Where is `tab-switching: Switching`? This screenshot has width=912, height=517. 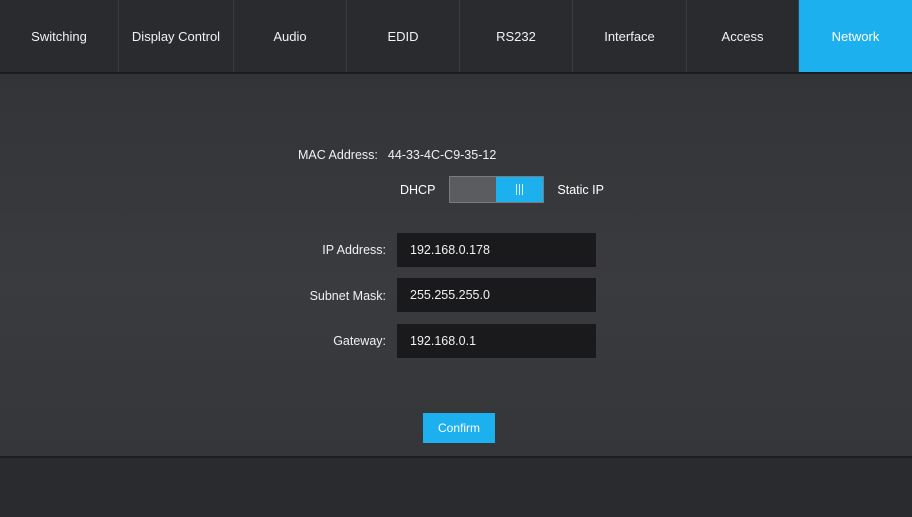 tab-switching: Switching is located at coordinates (59, 36).